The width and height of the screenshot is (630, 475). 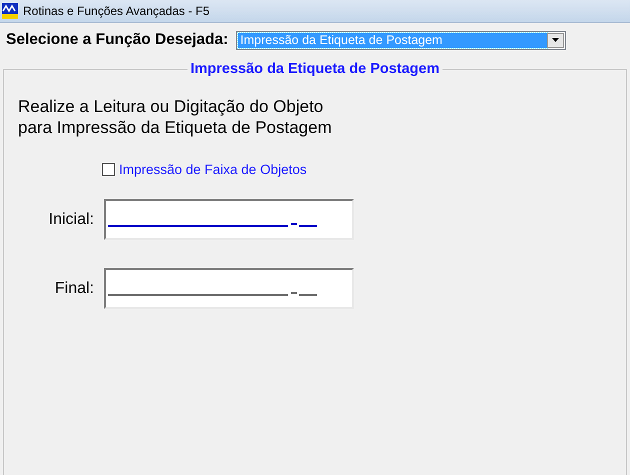 What do you see at coordinates (171, 106) in the screenshot?
I see `instruction-text: Realize a Leitura ou Digitação do Objeto` at bounding box center [171, 106].